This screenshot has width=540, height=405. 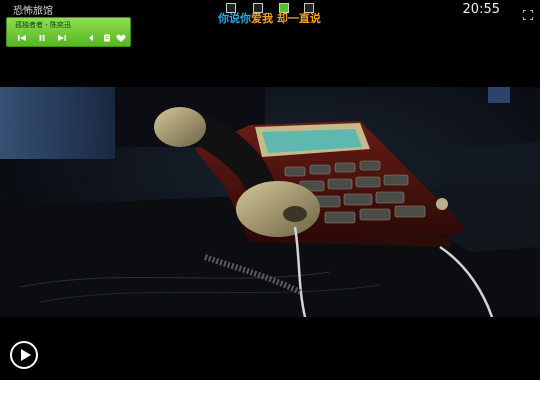 What do you see at coordinates (121, 38) in the screenshot?
I see `heart-icon` at bounding box center [121, 38].